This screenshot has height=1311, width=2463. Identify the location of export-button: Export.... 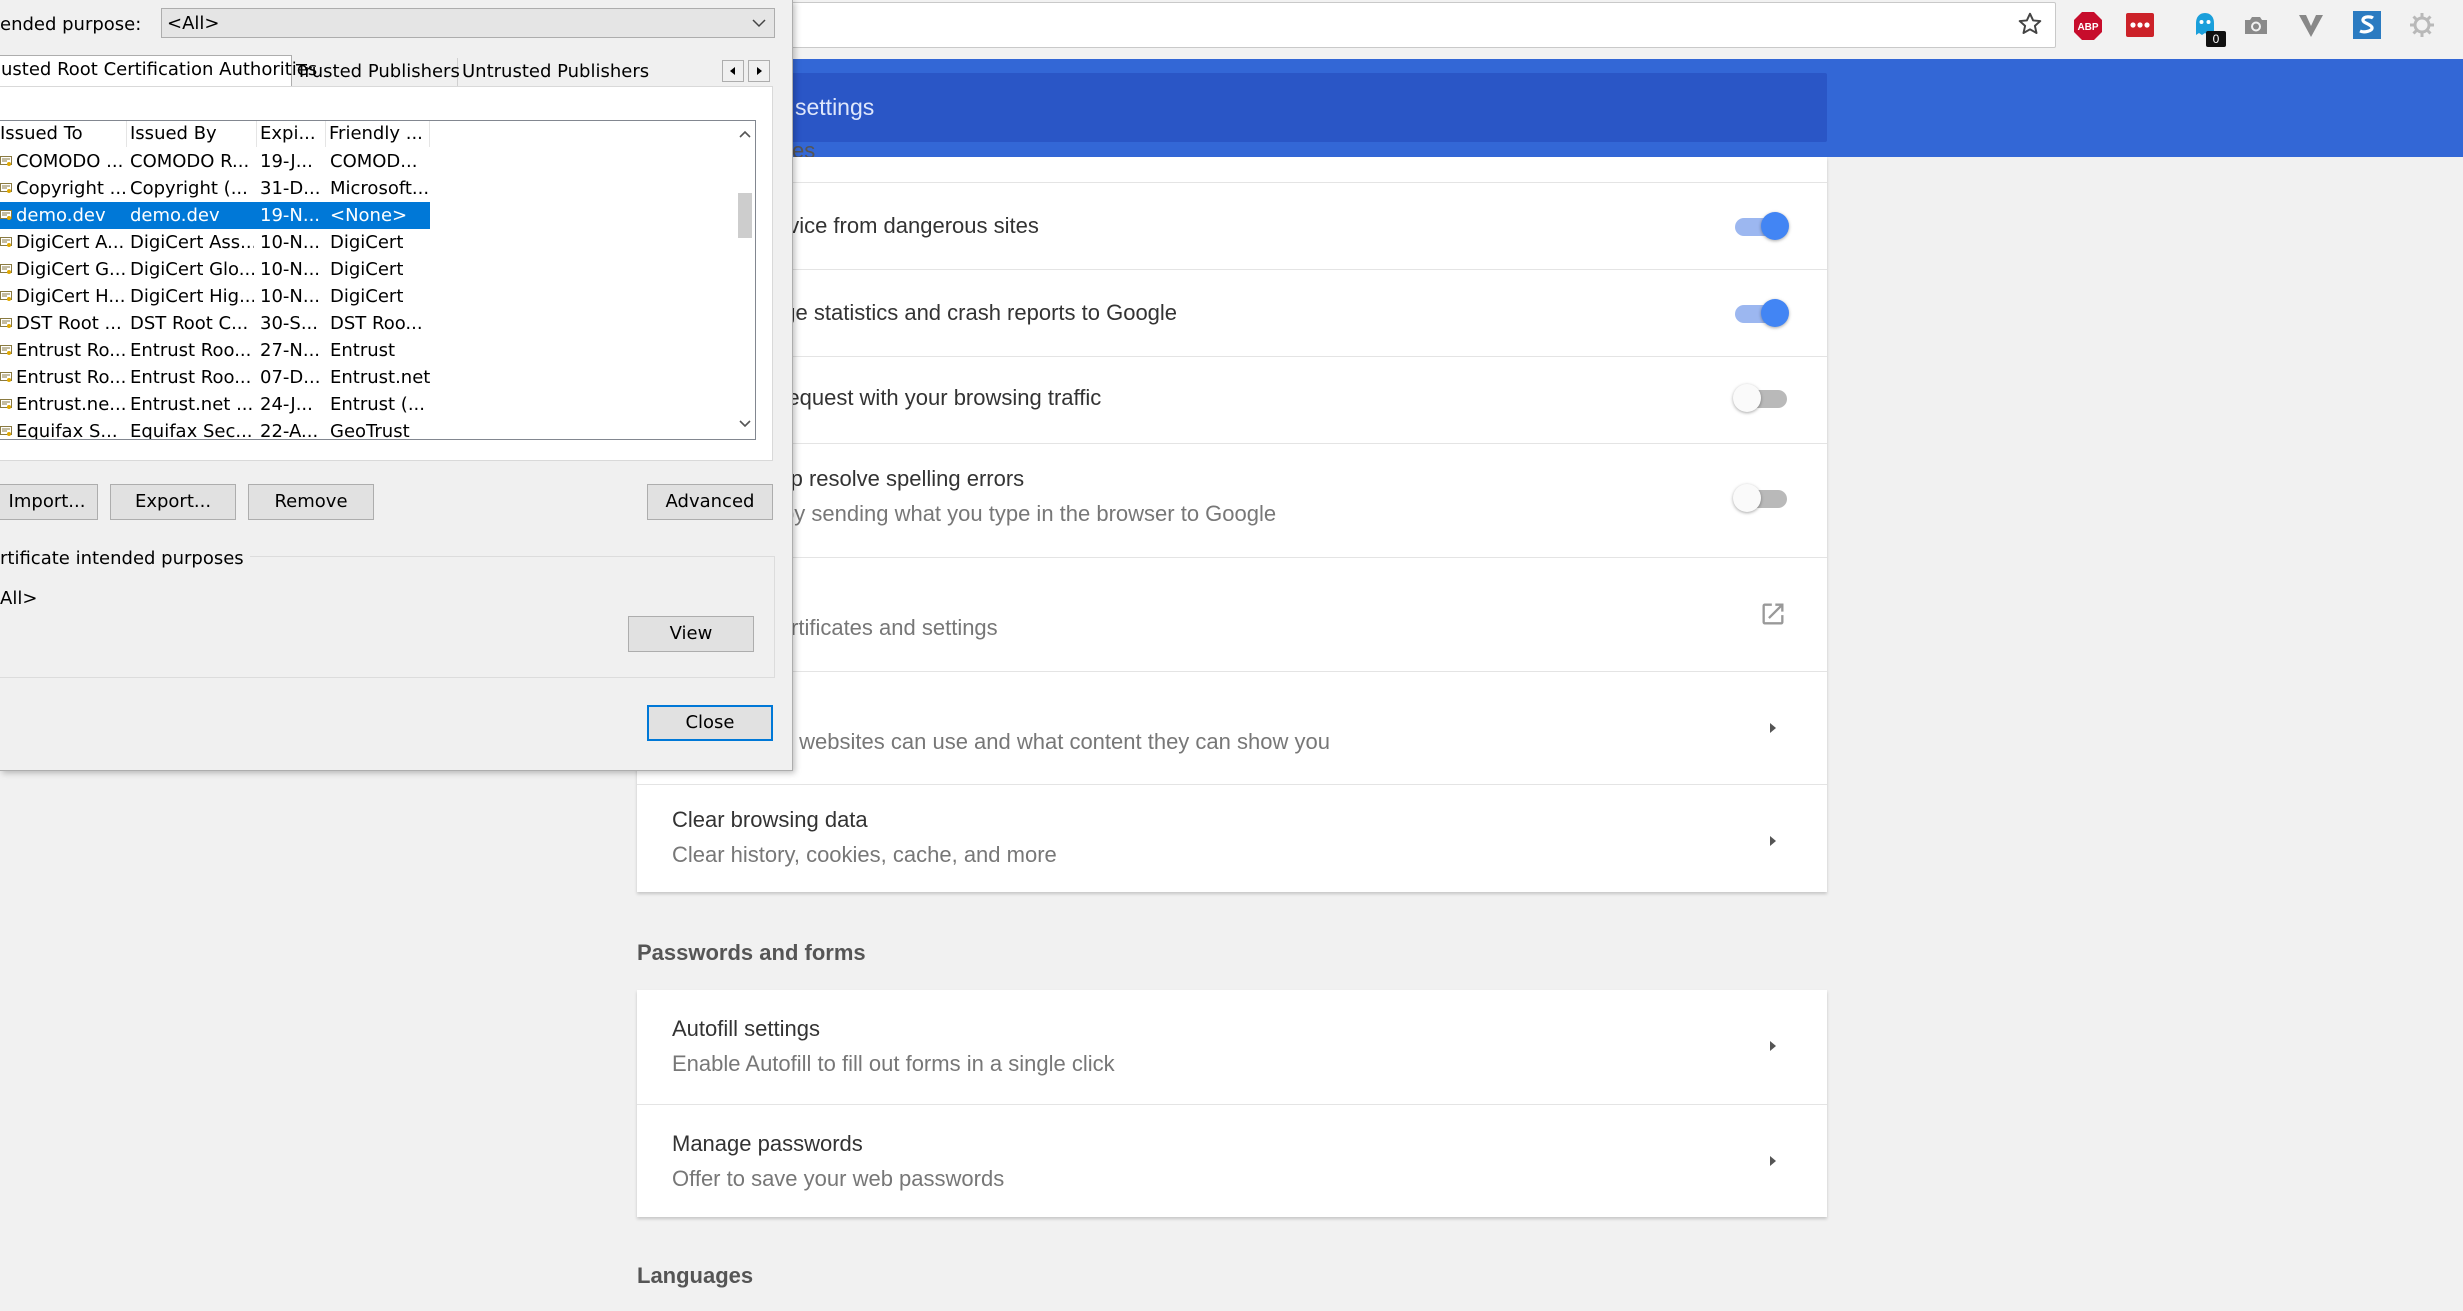
(173, 502).